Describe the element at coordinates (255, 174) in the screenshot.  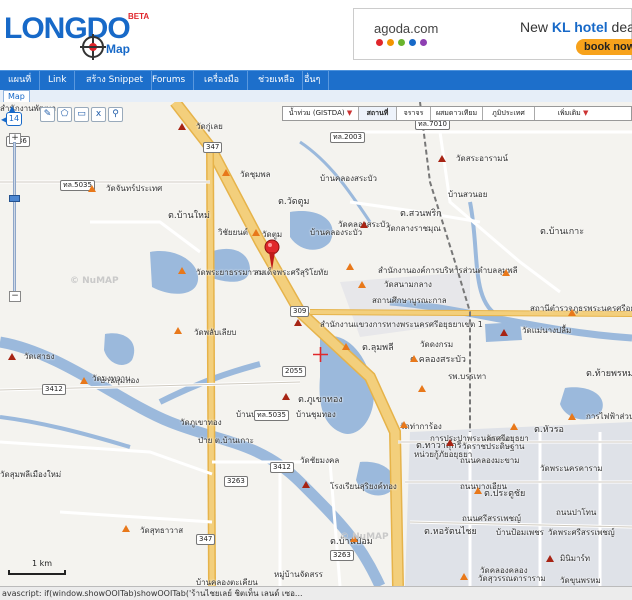
I see `map-label: วัดชุมพล` at that location.